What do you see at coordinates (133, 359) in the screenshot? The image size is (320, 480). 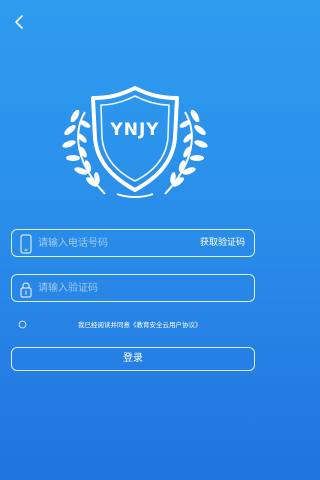 I see `login-button: 登录` at bounding box center [133, 359].